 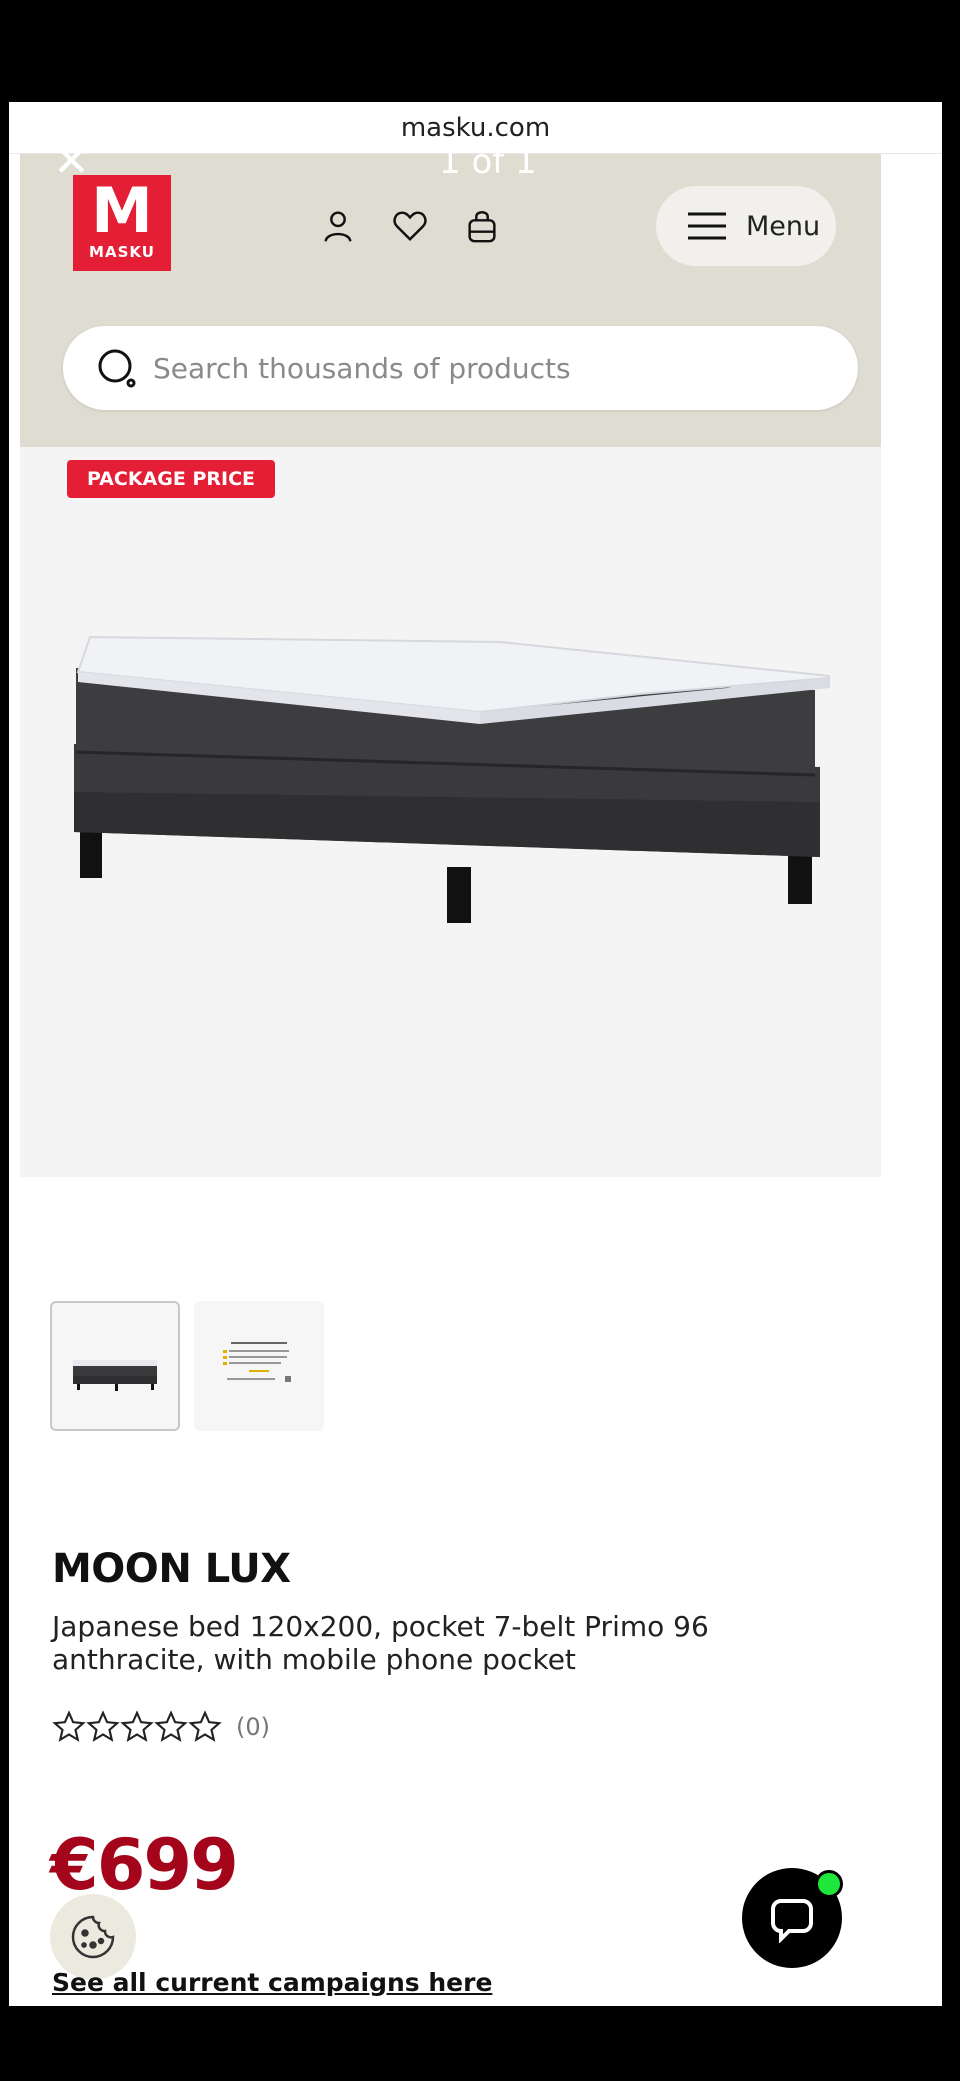 What do you see at coordinates (792, 1921) in the screenshot?
I see `chat-bubble-icon` at bounding box center [792, 1921].